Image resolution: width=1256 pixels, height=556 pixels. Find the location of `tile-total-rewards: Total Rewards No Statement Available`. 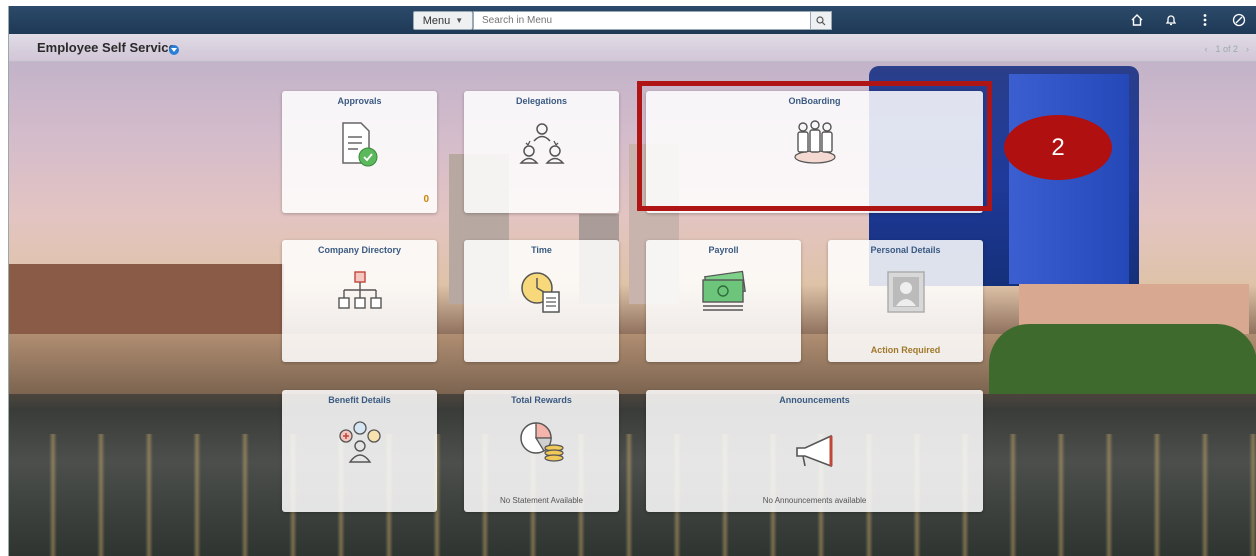

tile-total-rewards: Total Rewards No Statement Available is located at coordinates (541, 451).